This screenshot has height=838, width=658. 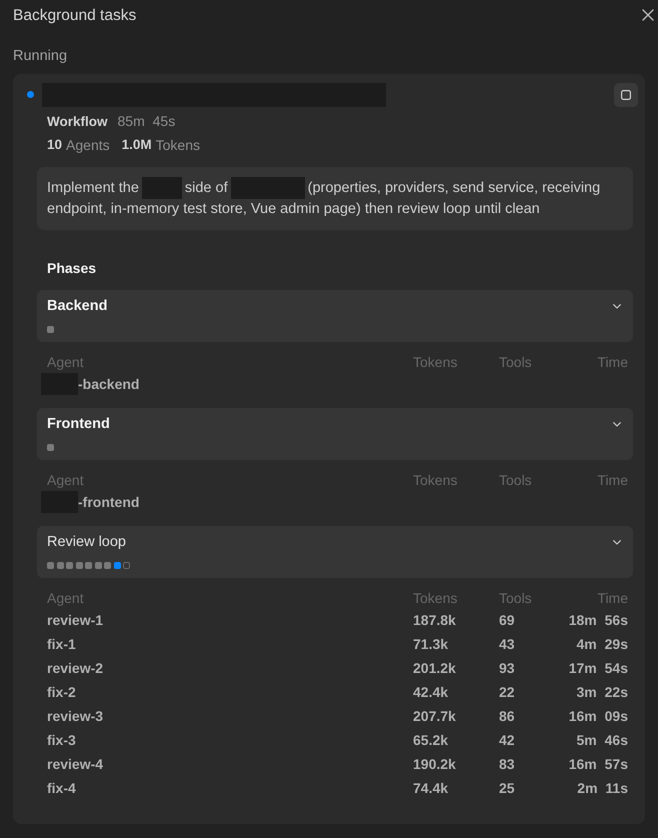 I want to click on stat-count: 10, so click(x=54, y=145).